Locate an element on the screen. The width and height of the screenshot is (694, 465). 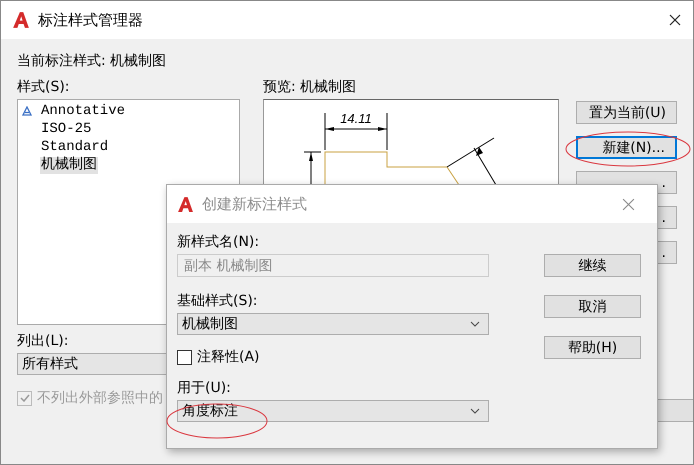
dialog-button: 继续 is located at coordinates (592, 265).